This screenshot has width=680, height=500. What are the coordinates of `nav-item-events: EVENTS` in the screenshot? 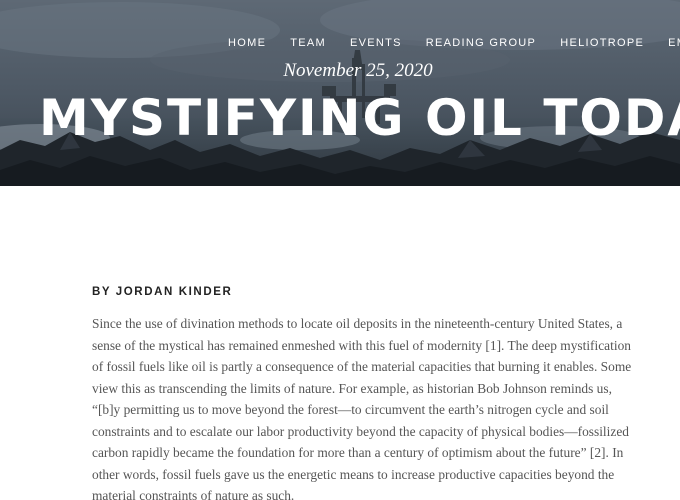 It's located at (376, 43).